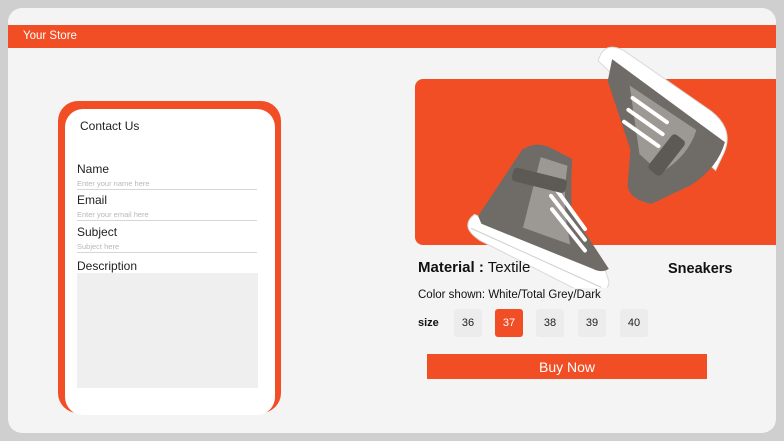 The height and width of the screenshot is (441, 784). What do you see at coordinates (468, 323) in the screenshot?
I see `size-option-36: 36` at bounding box center [468, 323].